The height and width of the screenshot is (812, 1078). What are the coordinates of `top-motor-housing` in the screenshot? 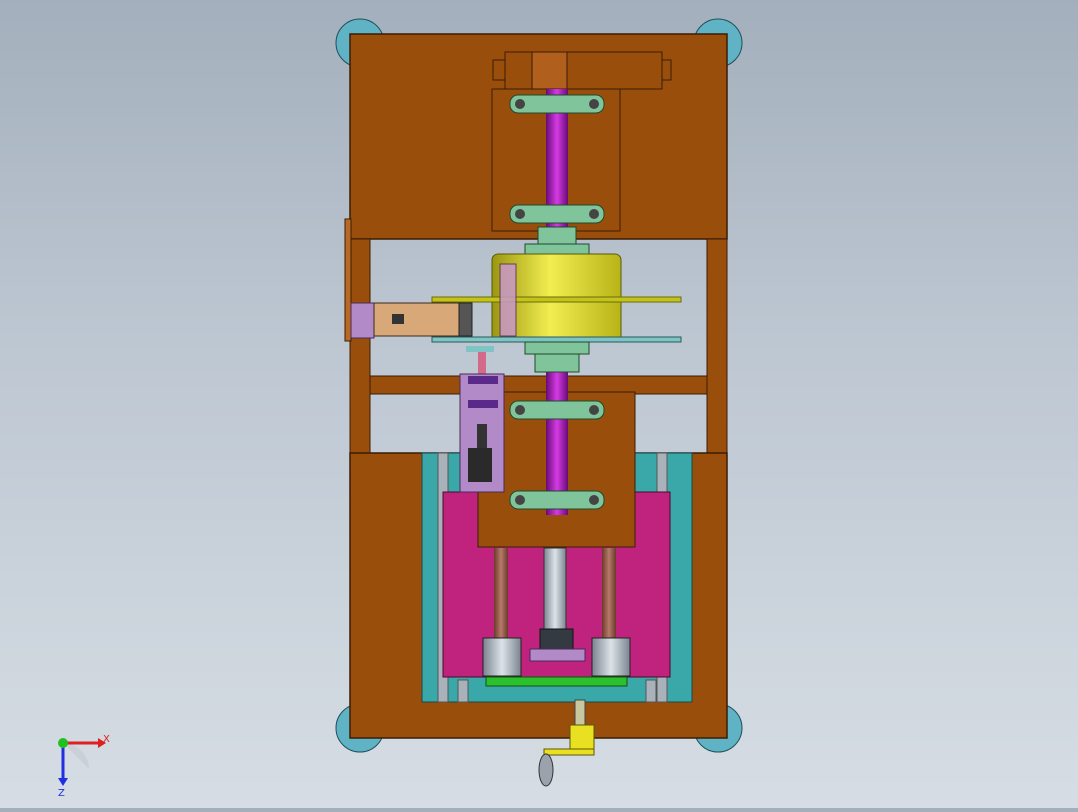 It's located at (583, 70).